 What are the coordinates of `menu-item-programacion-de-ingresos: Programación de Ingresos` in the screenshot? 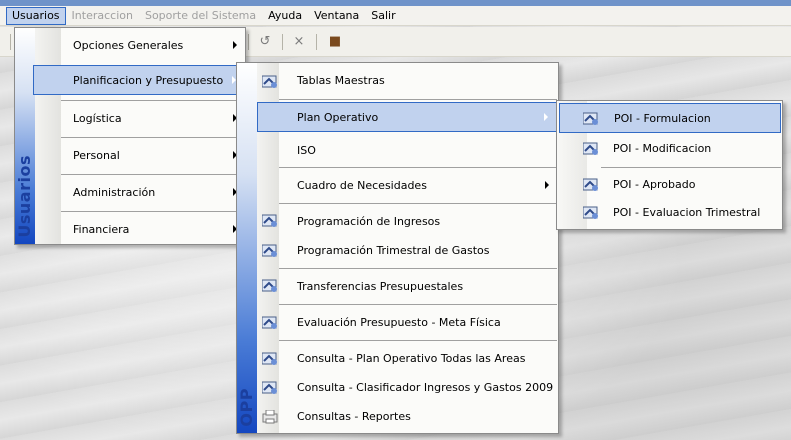 It's located at (418, 221).